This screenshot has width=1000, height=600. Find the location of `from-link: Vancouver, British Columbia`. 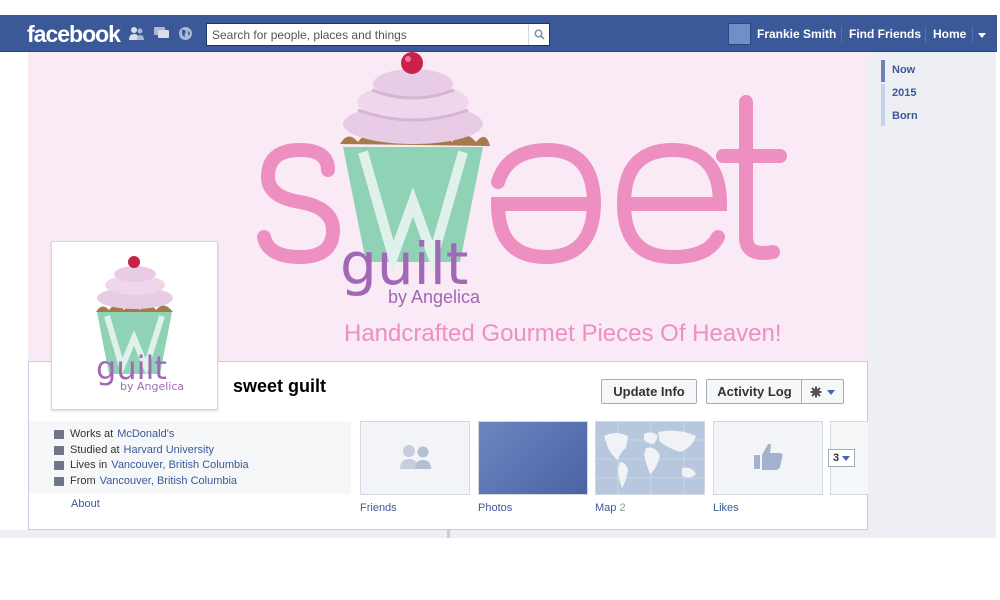

from-link: Vancouver, British Columbia is located at coordinates (168, 481).